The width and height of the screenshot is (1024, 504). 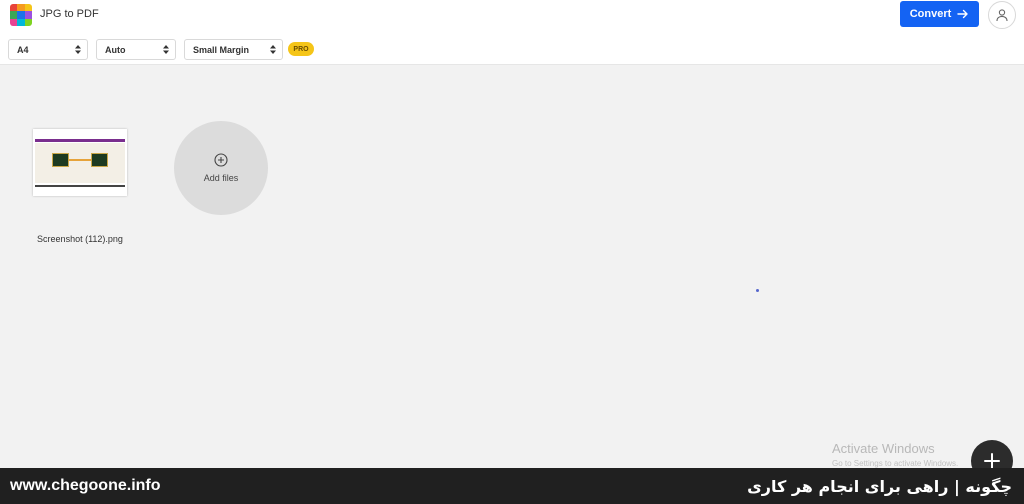 What do you see at coordinates (895, 463) in the screenshot?
I see `activate-windows-subtitle: Go to Settings to activate Windows.` at bounding box center [895, 463].